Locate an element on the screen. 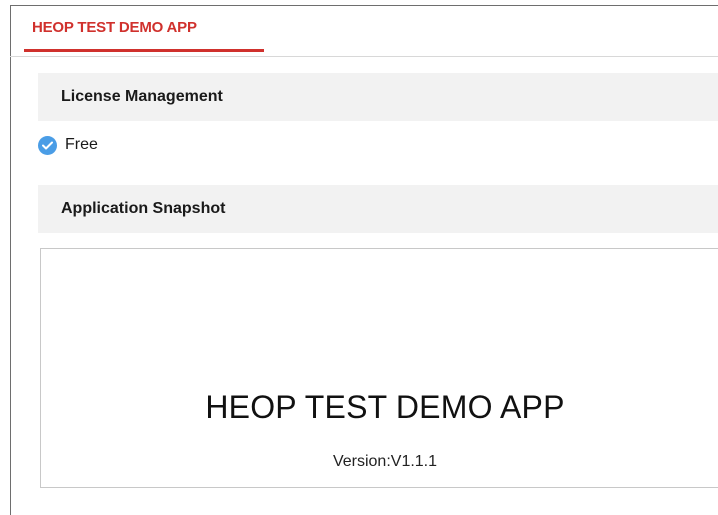  license-management-header: License Management is located at coordinates (378, 97).